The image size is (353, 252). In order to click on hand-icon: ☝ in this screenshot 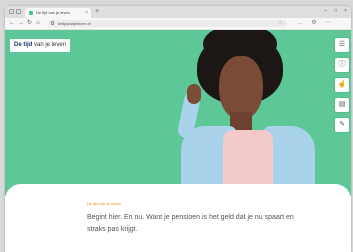, I will do `click(342, 85)`.